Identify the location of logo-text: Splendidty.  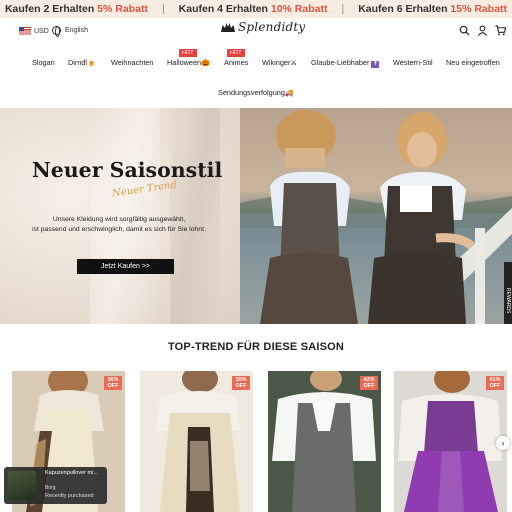
(272, 27).